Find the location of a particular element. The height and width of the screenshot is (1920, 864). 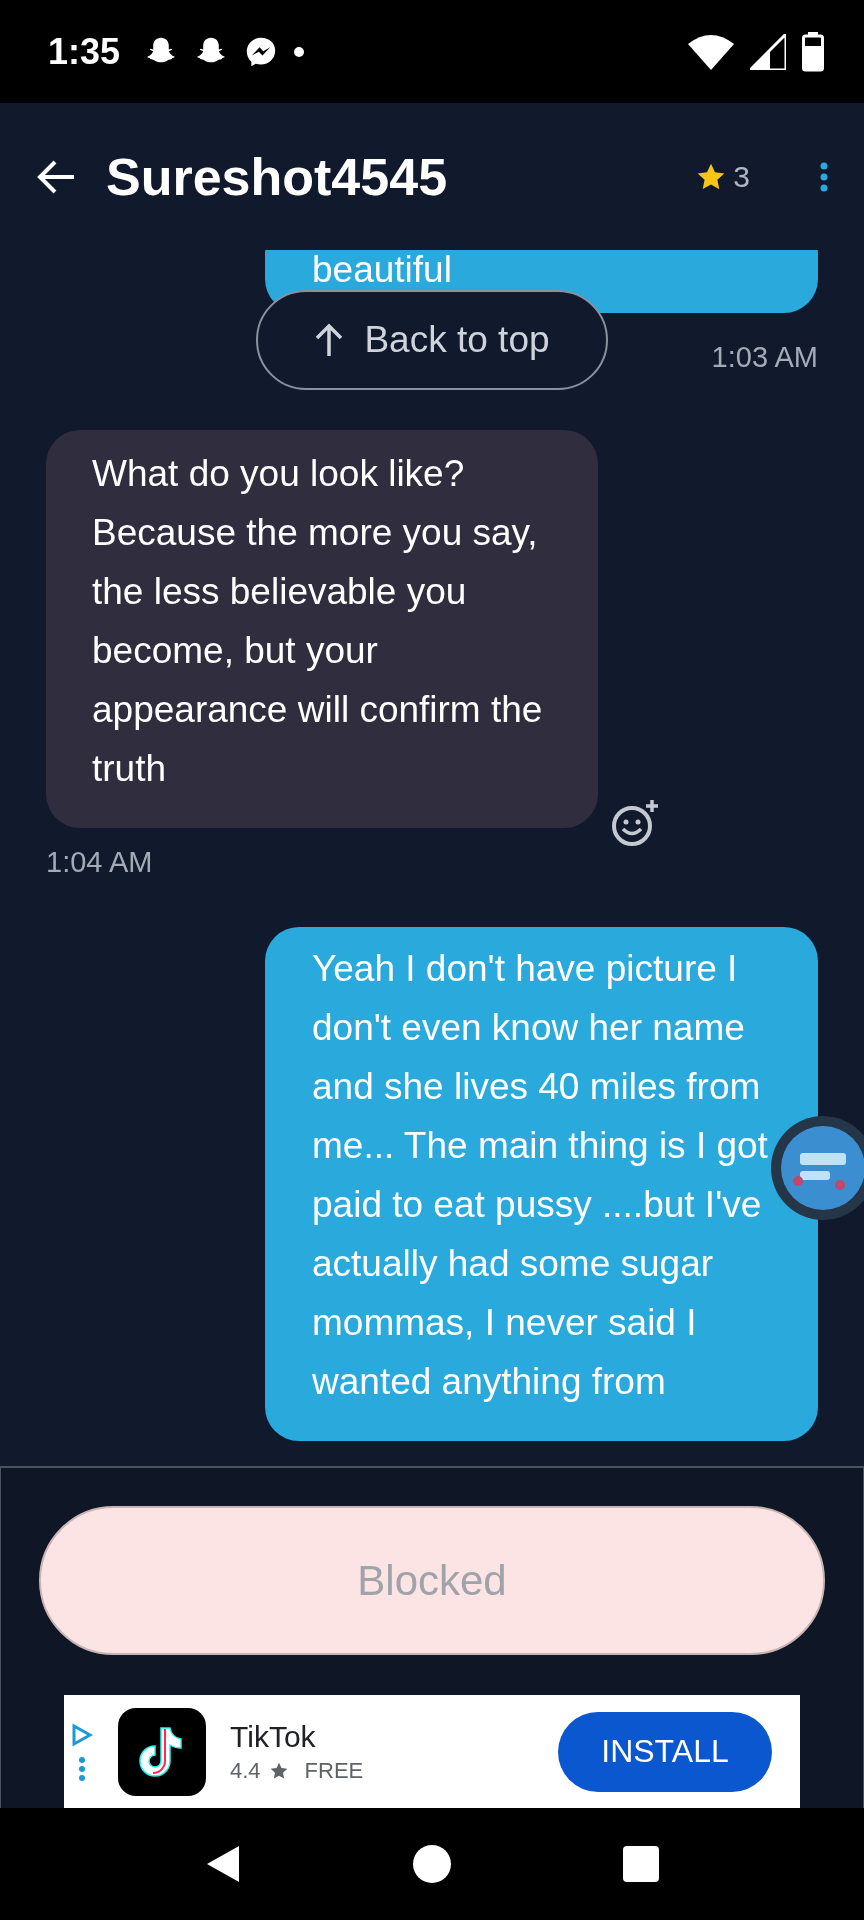

dot-icon is located at coordinates (299, 51).